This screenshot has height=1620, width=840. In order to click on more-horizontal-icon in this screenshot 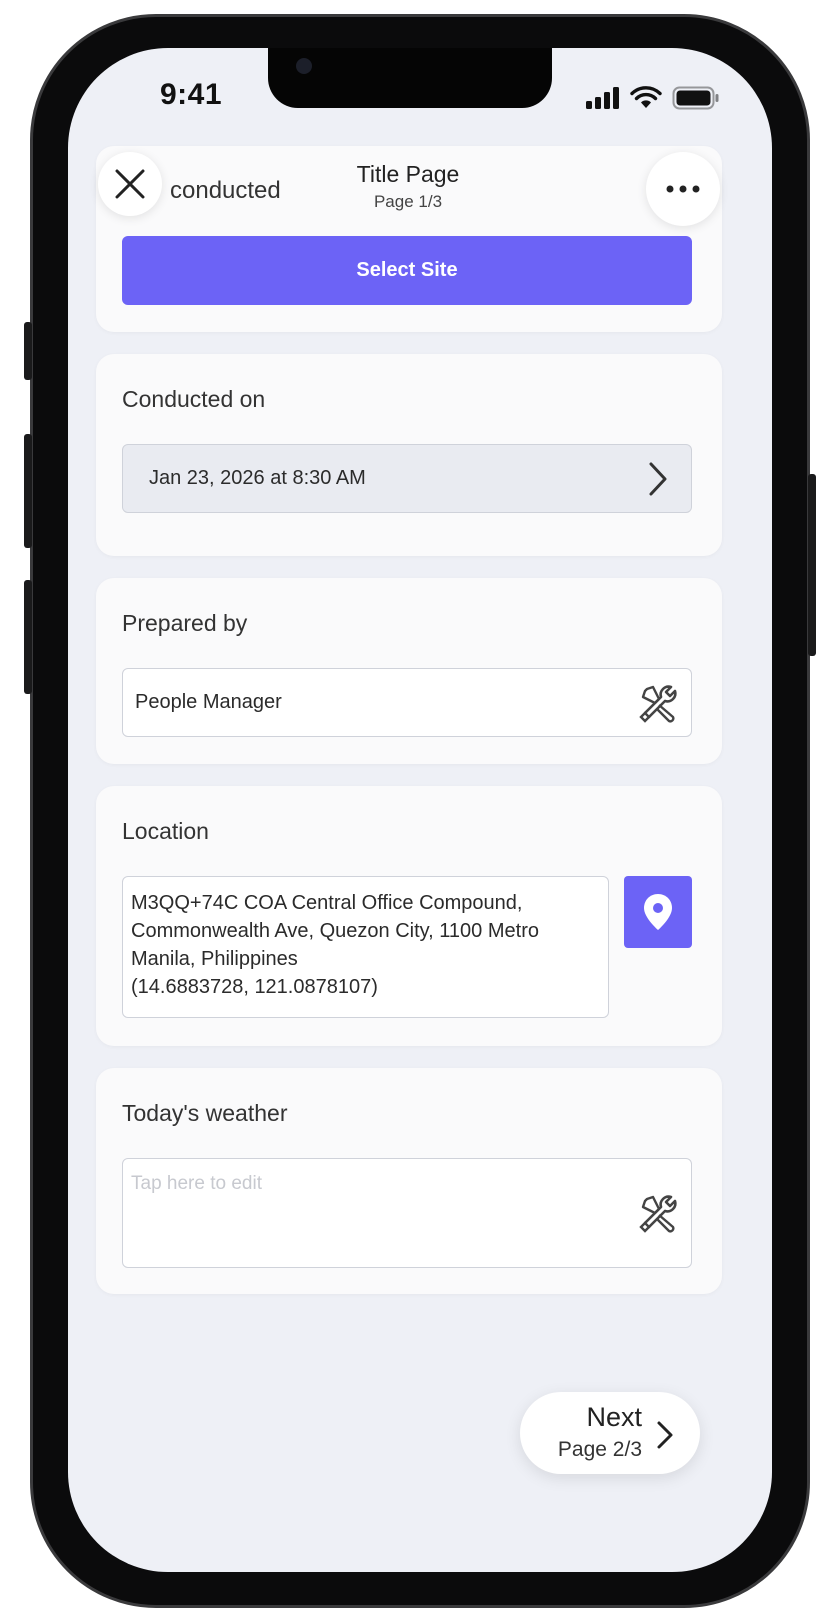, I will do `click(683, 189)`.